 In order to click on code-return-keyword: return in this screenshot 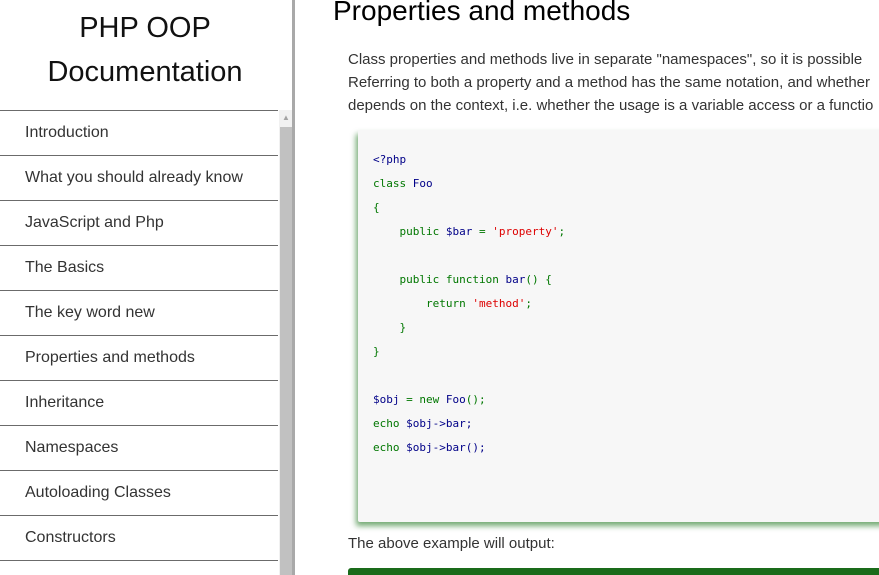, I will do `click(445, 303)`.